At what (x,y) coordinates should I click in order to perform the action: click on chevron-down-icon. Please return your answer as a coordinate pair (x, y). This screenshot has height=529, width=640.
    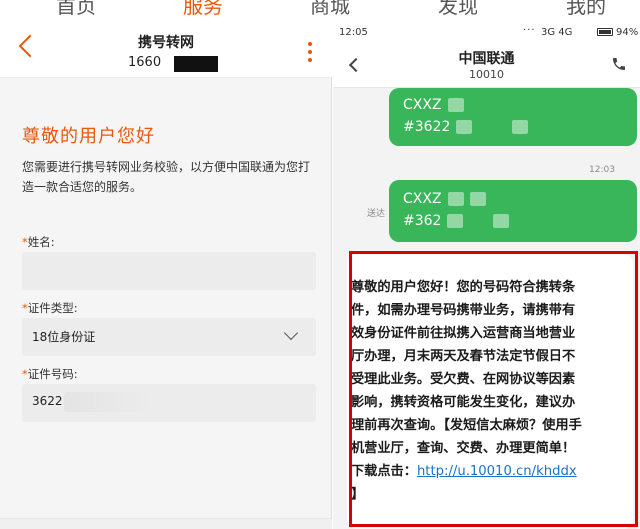
    Looking at the image, I should click on (291, 333).